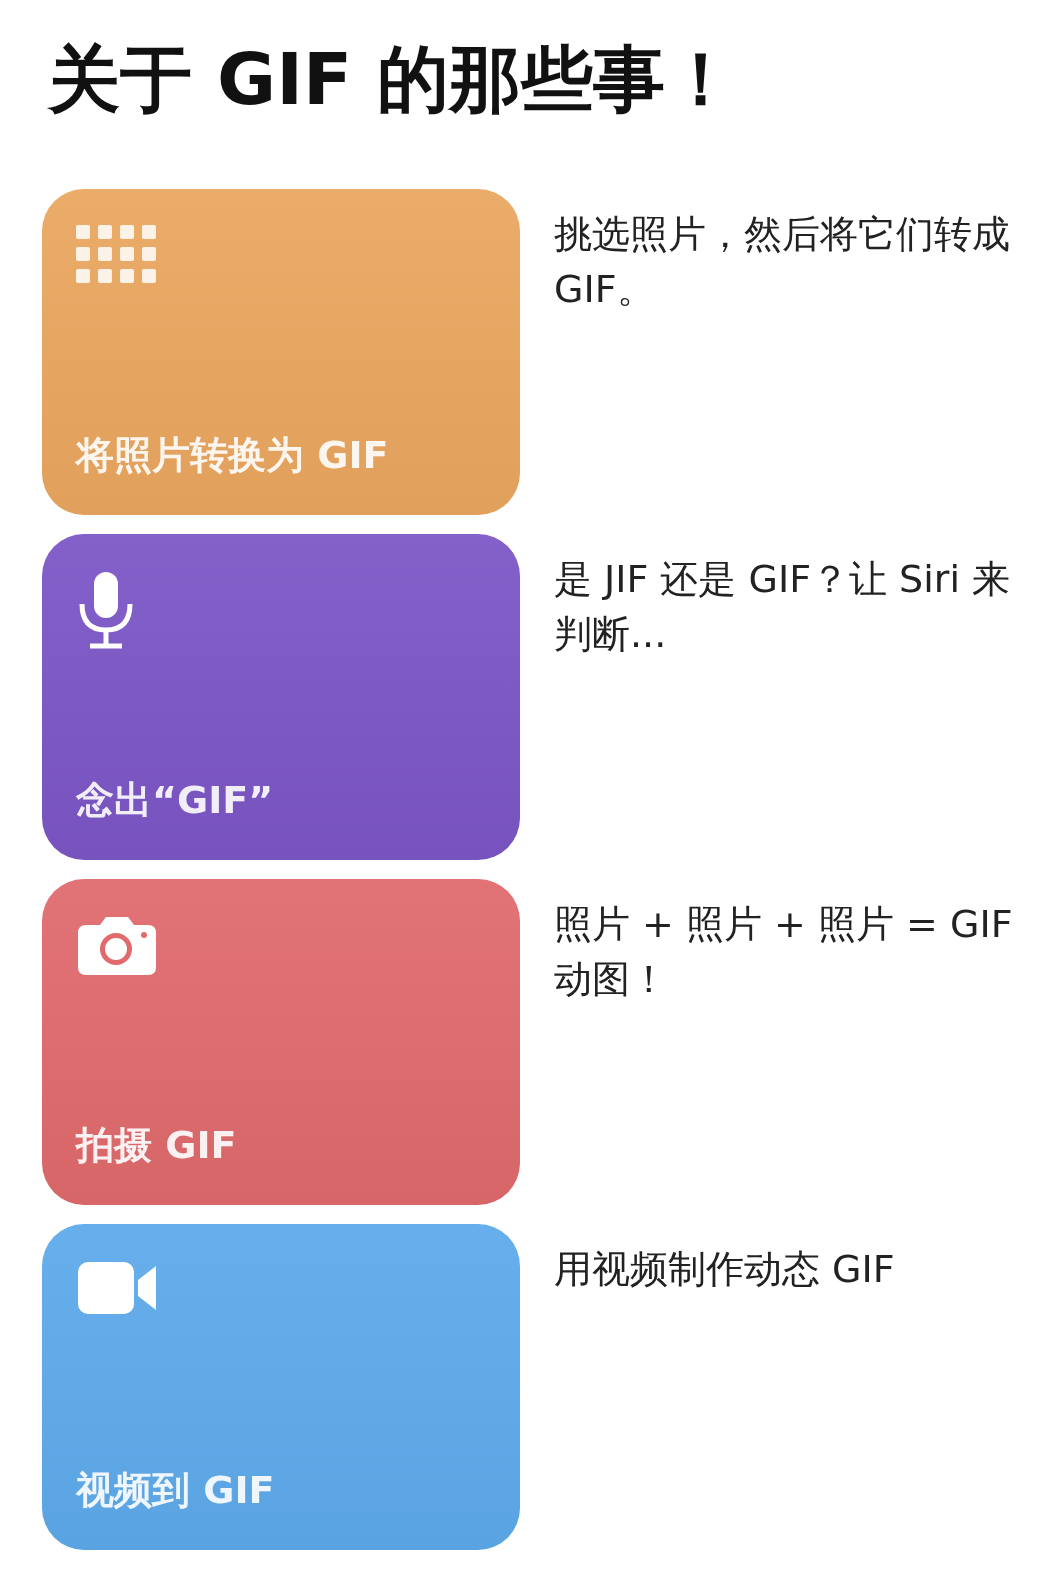 The width and height of the screenshot is (1058, 1591). Describe the element at coordinates (725, 1270) in the screenshot. I see `shortcut-description: 用视频制作动态 GIF` at that location.